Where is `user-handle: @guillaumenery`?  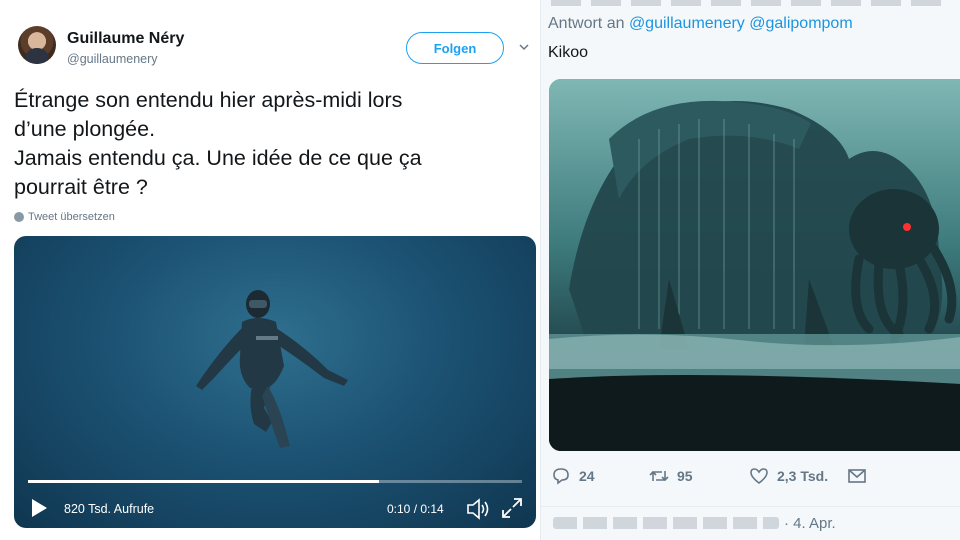
user-handle: @guillaumenery is located at coordinates (112, 59).